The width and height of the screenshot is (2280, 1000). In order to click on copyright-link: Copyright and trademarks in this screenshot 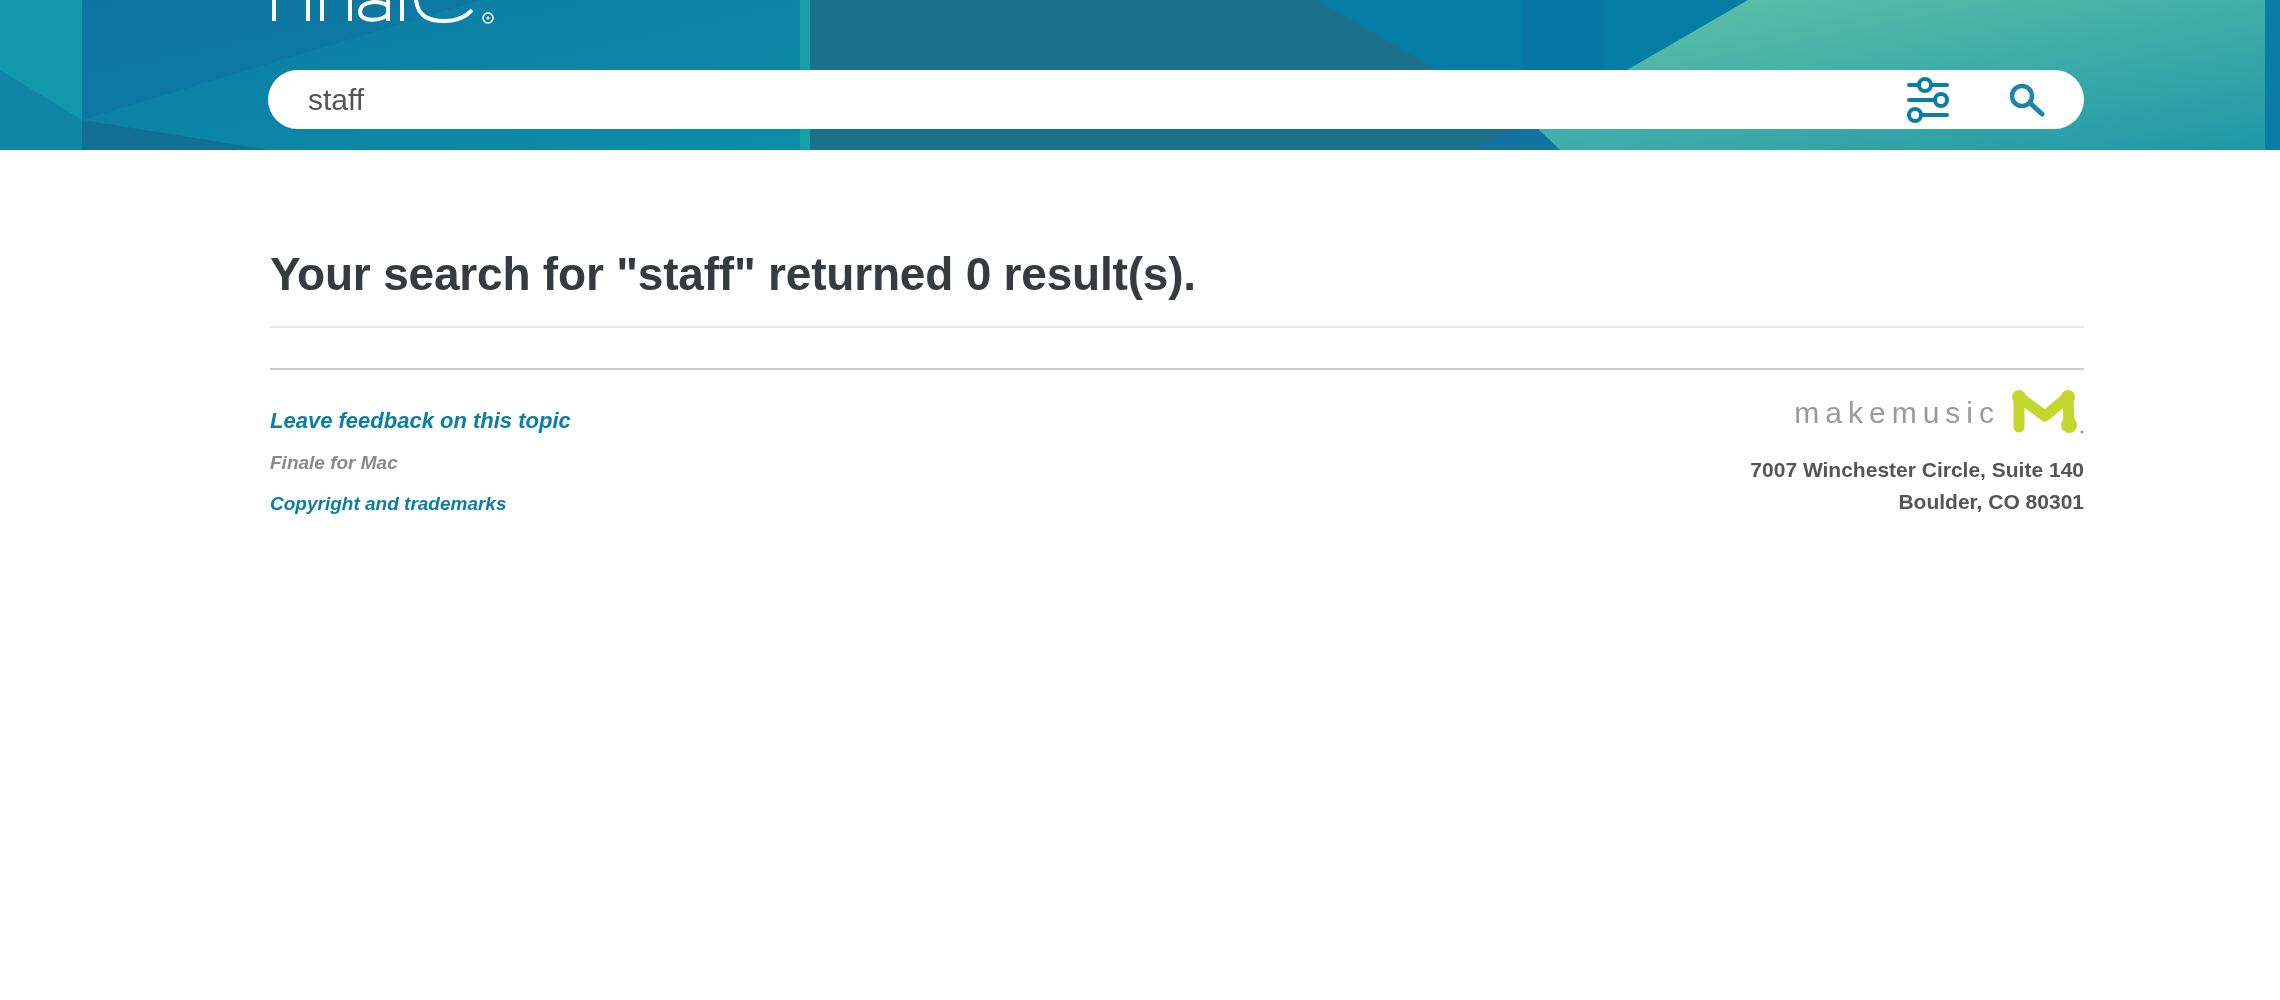, I will do `click(388, 505)`.